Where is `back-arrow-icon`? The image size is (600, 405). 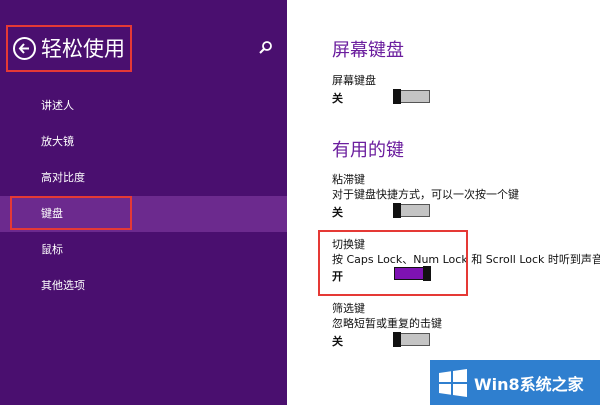 back-arrow-icon is located at coordinates (24, 48).